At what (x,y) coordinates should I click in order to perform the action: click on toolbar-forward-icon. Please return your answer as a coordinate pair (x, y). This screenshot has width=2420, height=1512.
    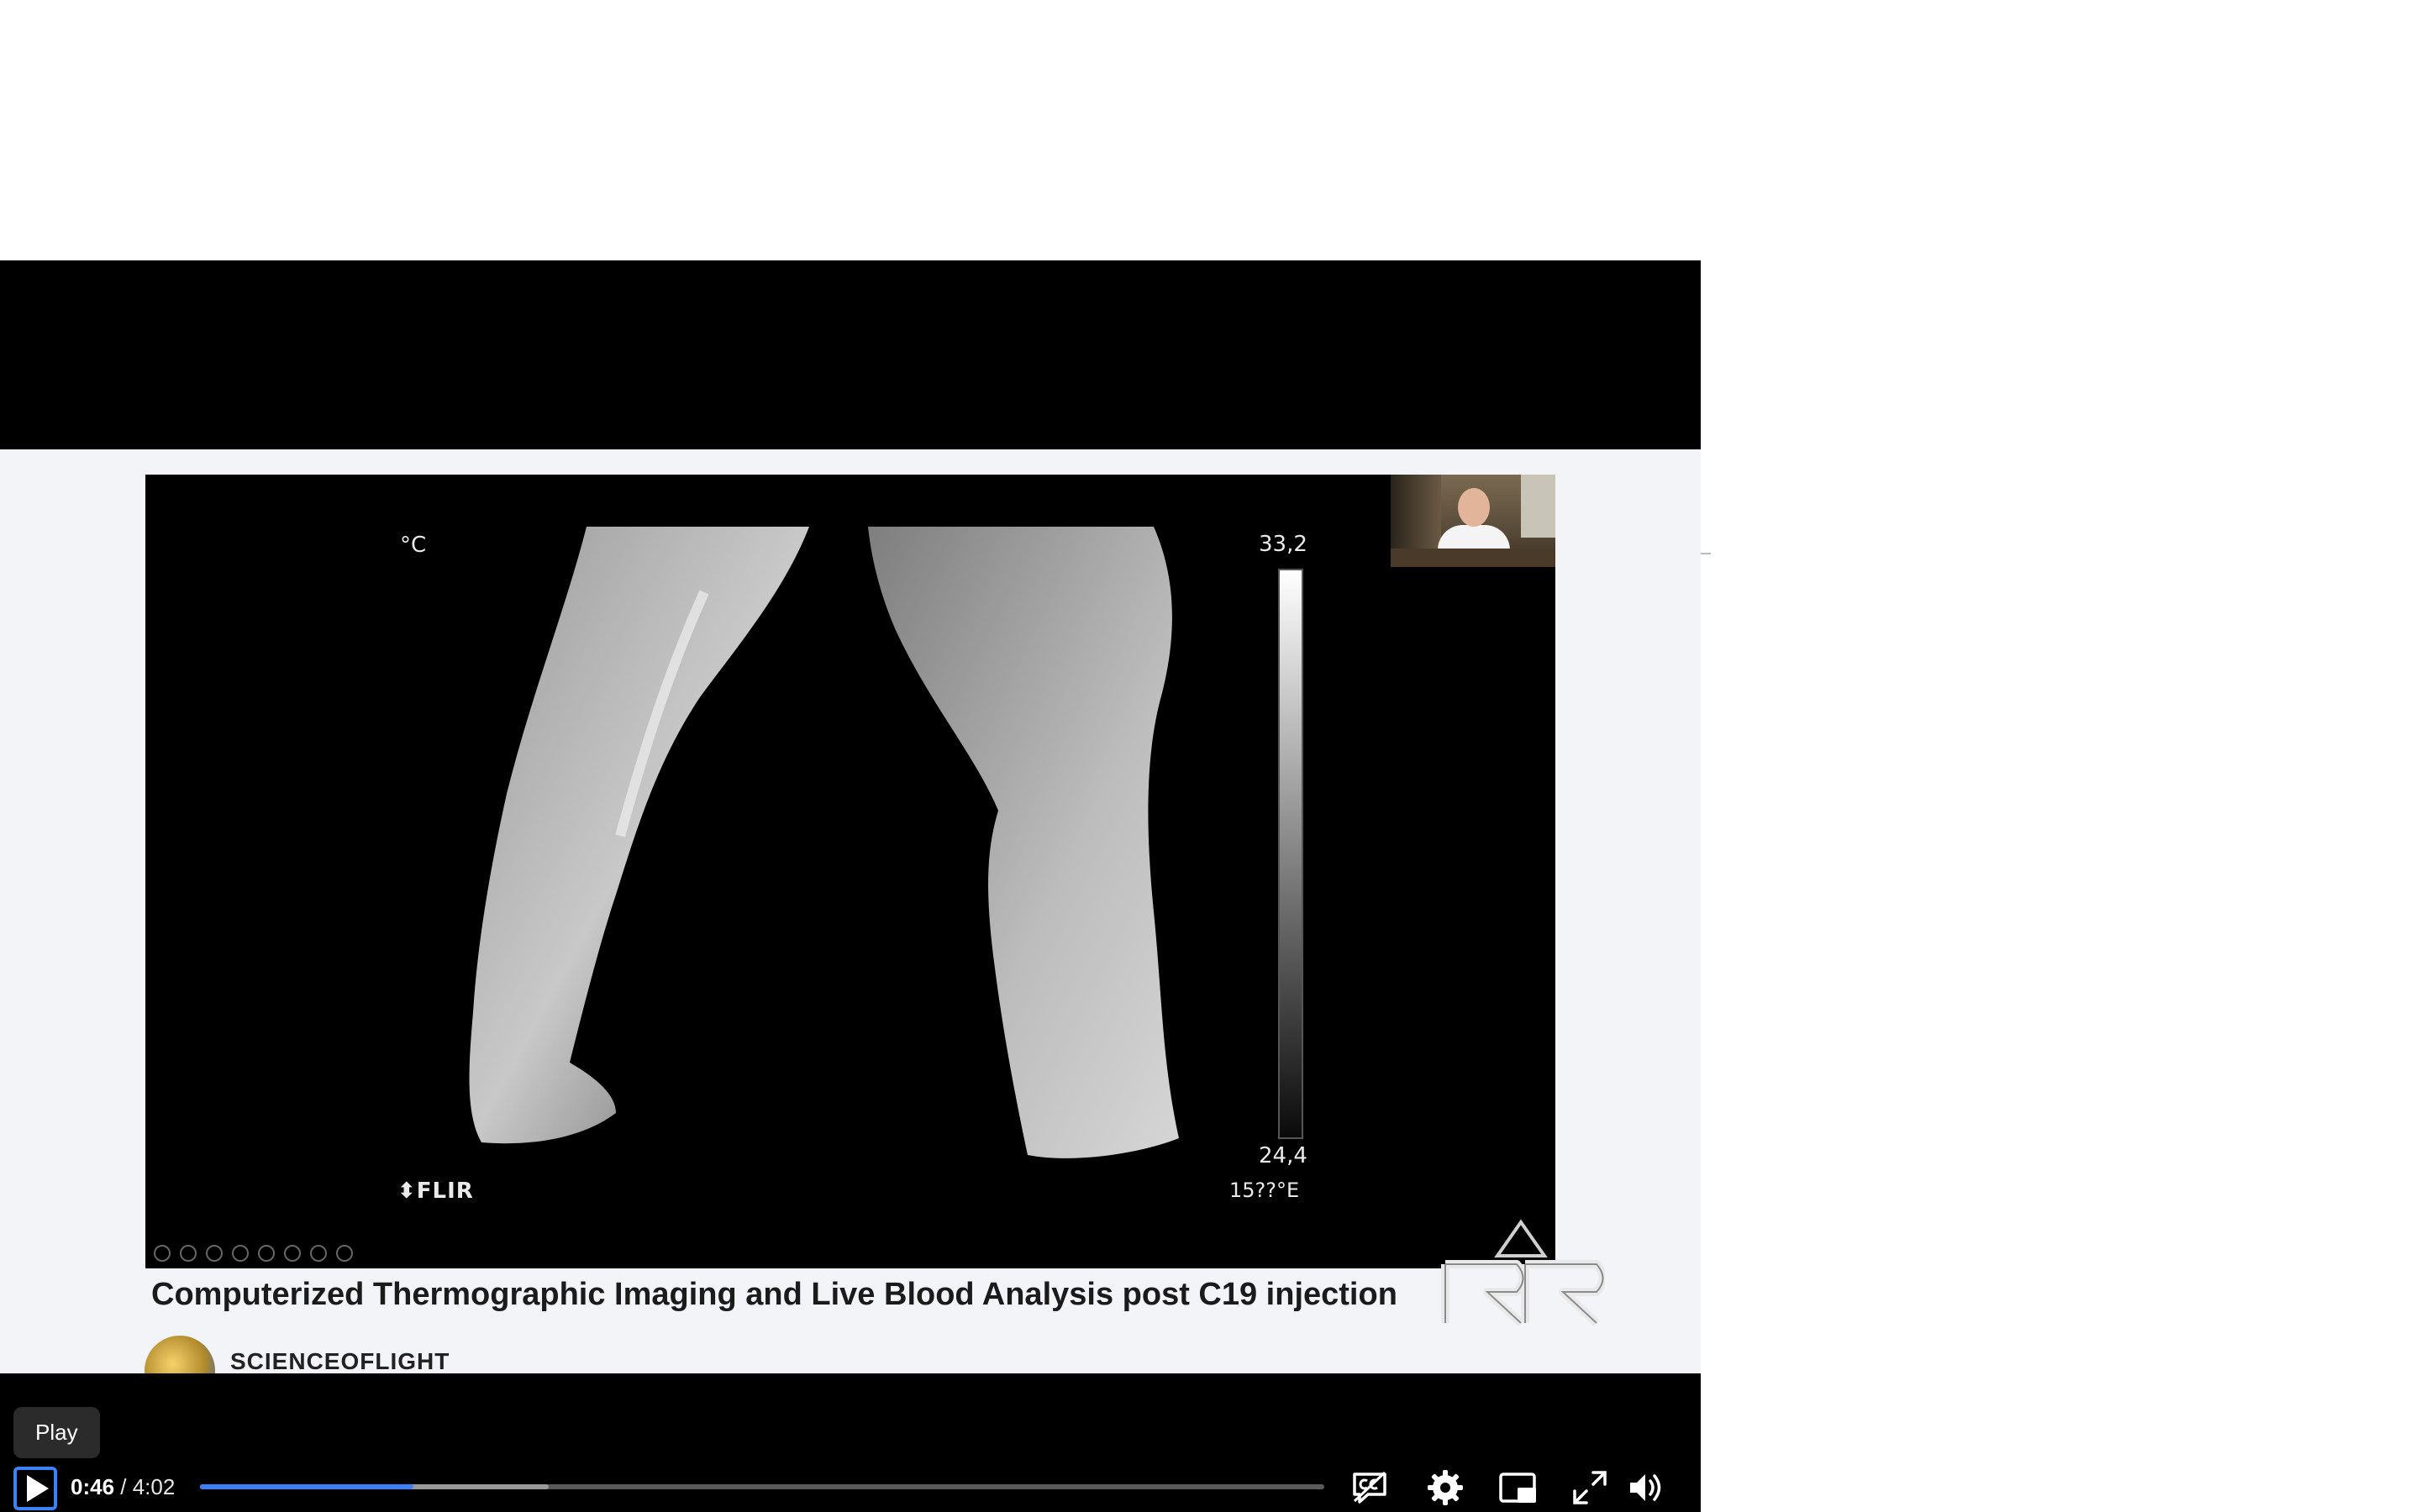
    Looking at the image, I should click on (188, 1253).